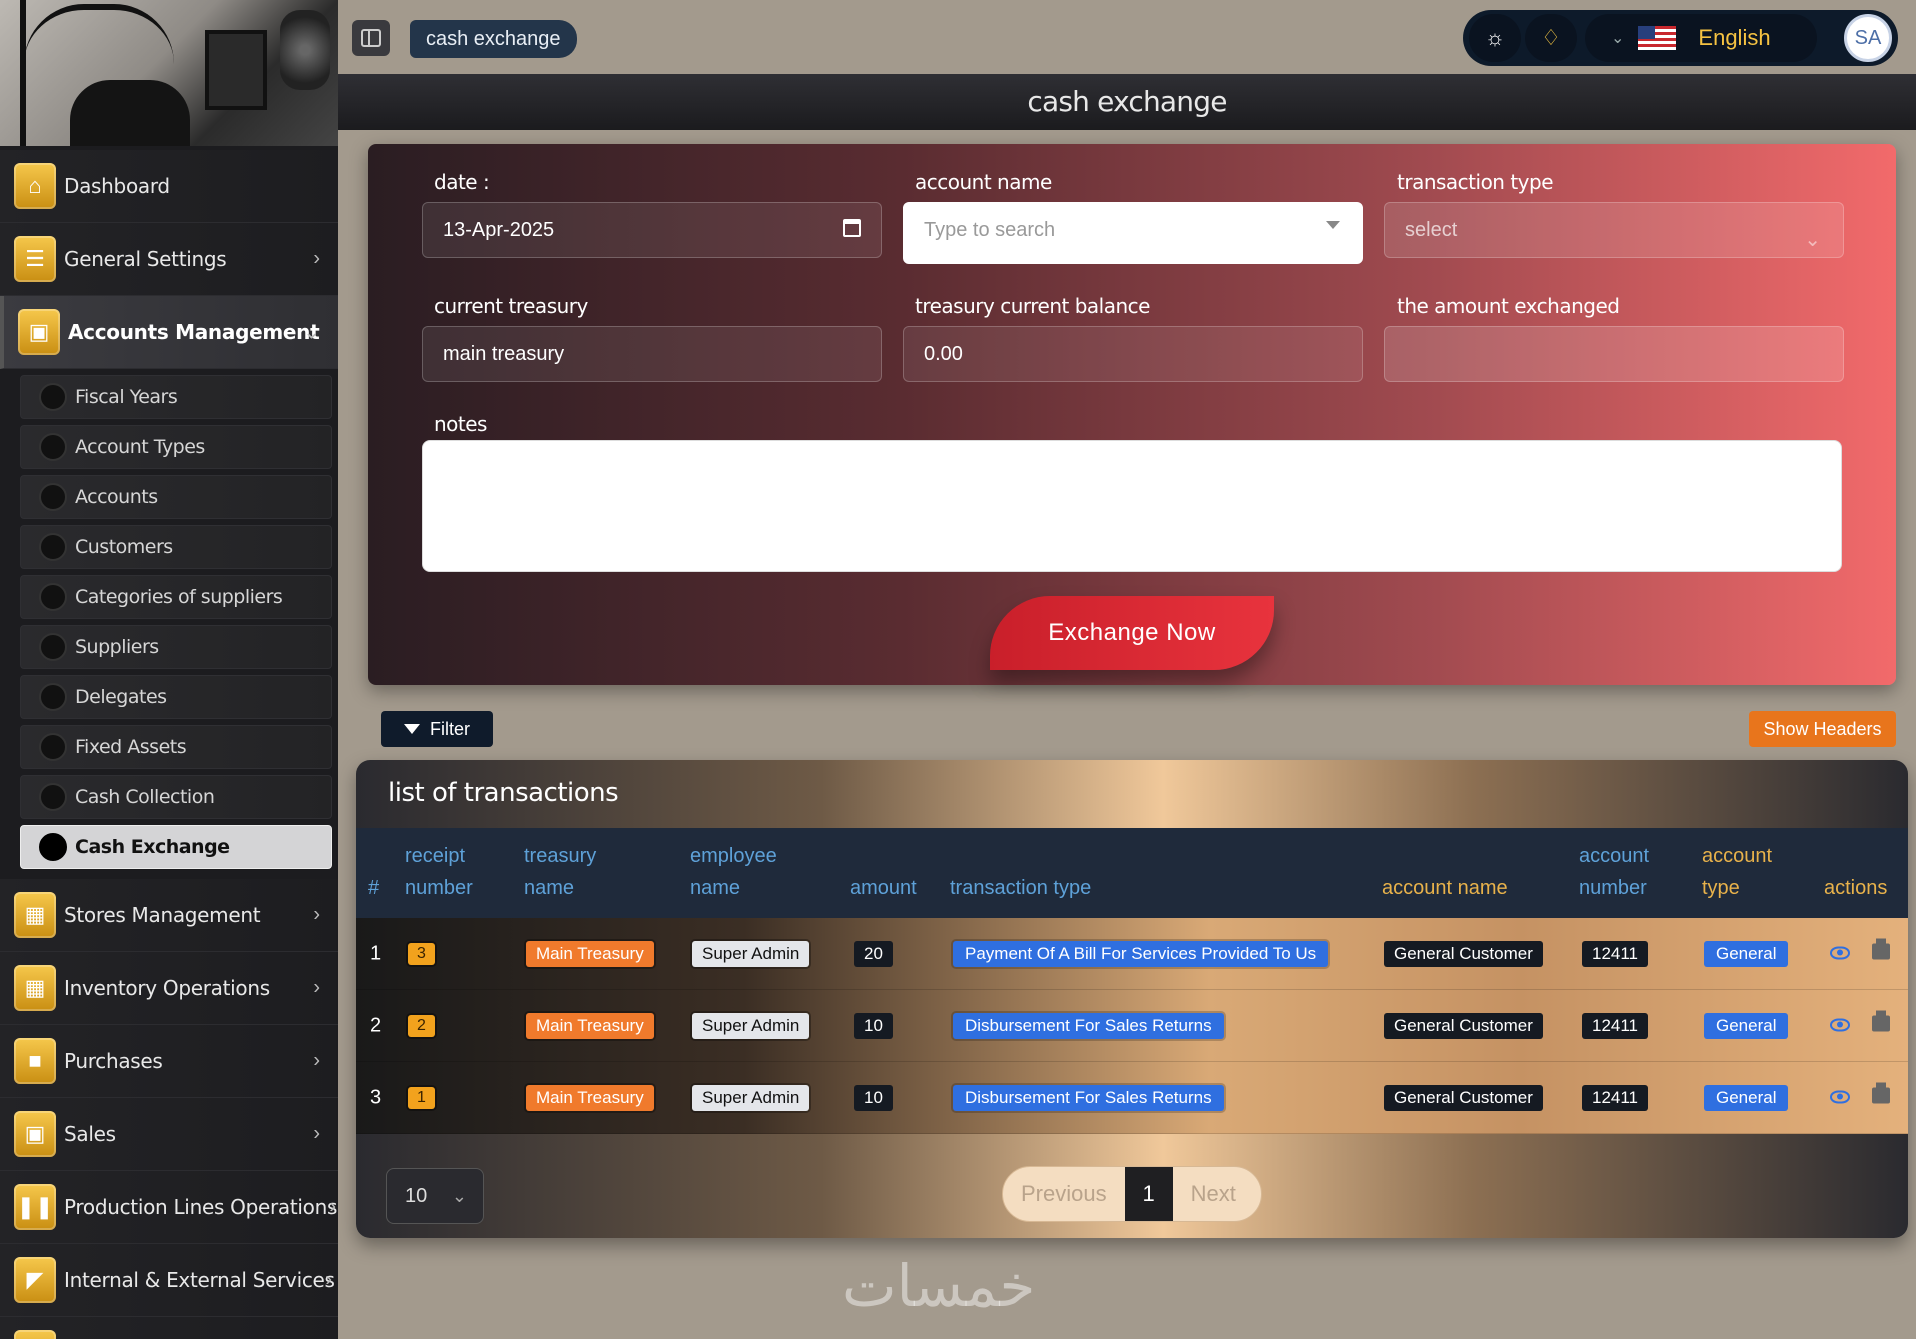 This screenshot has height=1339, width=1916. Describe the element at coordinates (117, 647) in the screenshot. I see `submenu-item-label: Suppliers` at that location.